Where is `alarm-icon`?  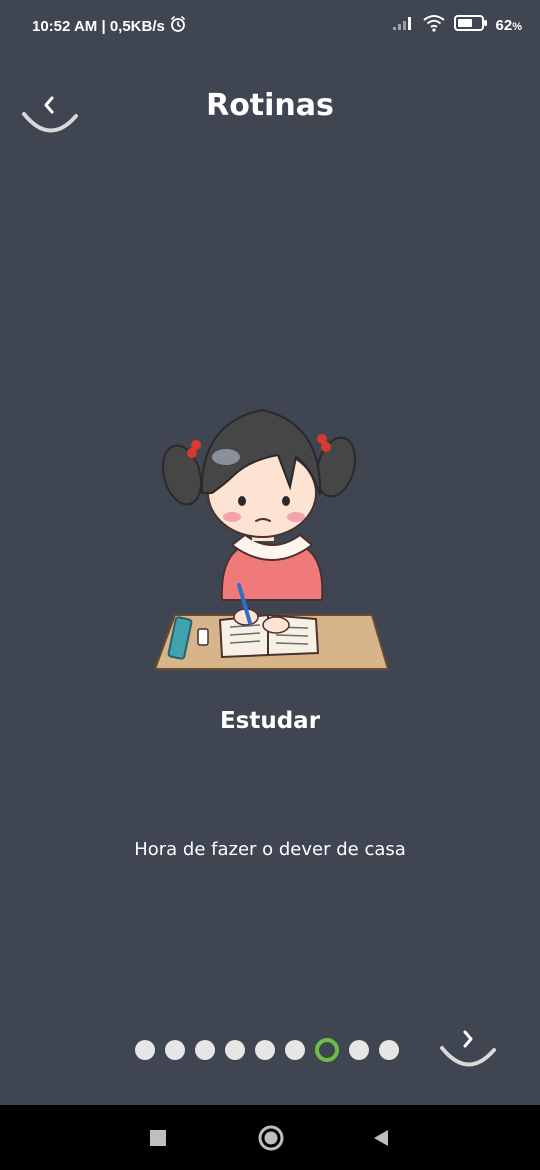 alarm-icon is located at coordinates (178, 26).